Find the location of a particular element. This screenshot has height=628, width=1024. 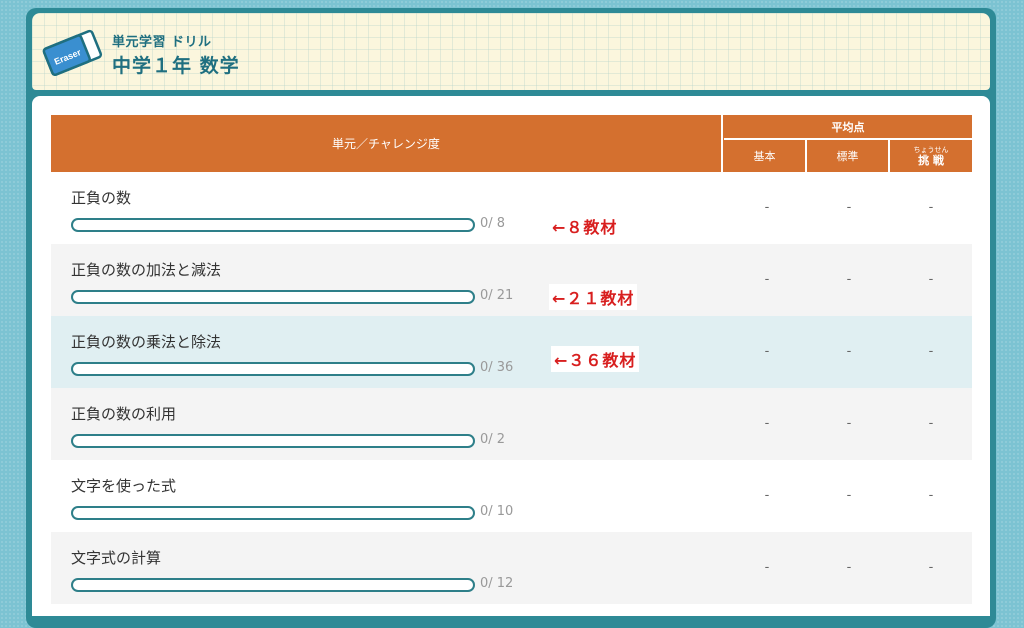

header-challenge: ちょうせん 挑 戦 is located at coordinates (931, 156).